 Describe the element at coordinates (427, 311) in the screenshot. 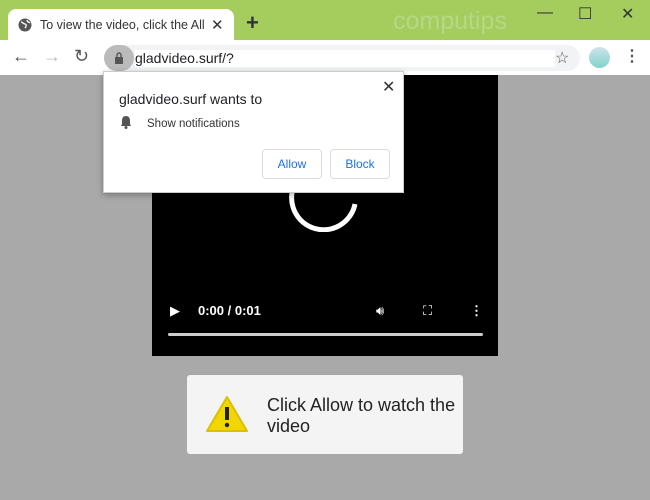

I see `fullscreen-icon: ⛶` at that location.